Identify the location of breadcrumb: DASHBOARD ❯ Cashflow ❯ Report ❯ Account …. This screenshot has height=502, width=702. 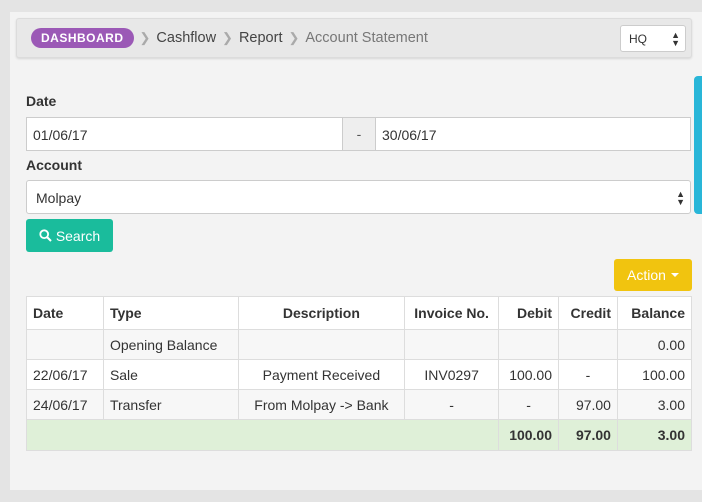
(229, 38).